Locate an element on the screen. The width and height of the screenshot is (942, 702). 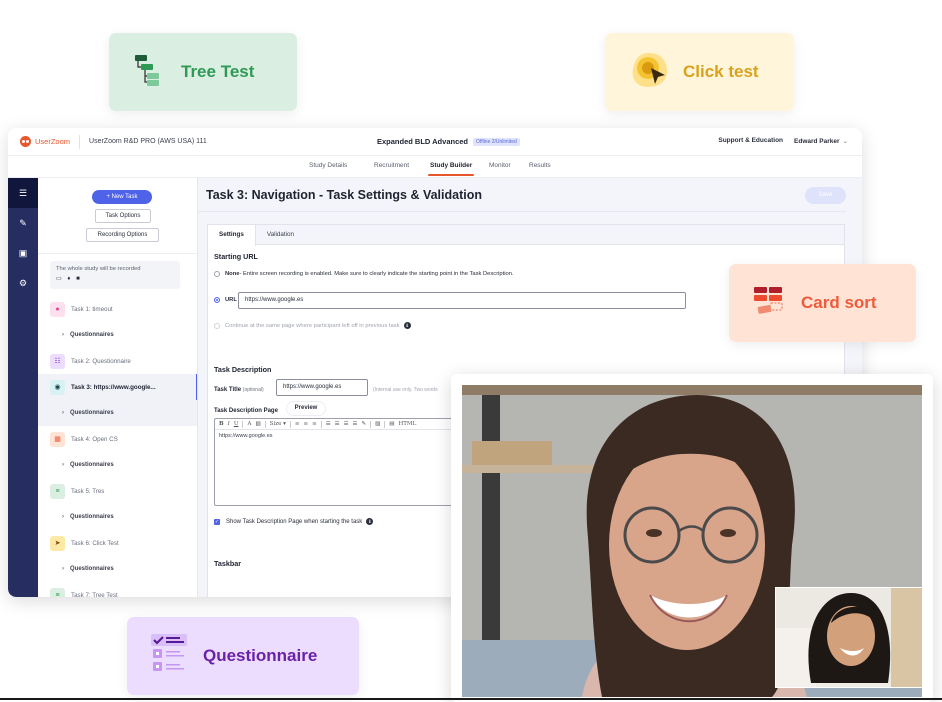
userzoom-logo-icon is located at coordinates (25, 141).